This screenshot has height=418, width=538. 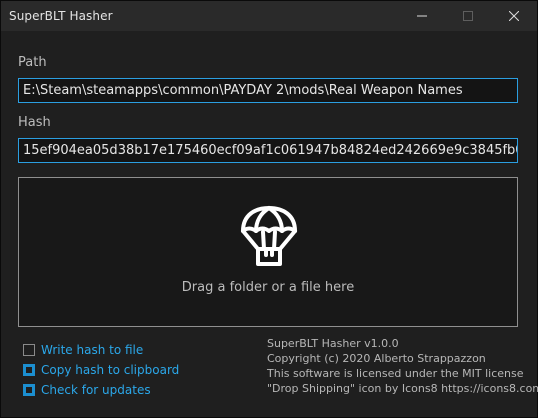 I want to click on copy-hash-option: Copy hash to clipboard, so click(x=101, y=370).